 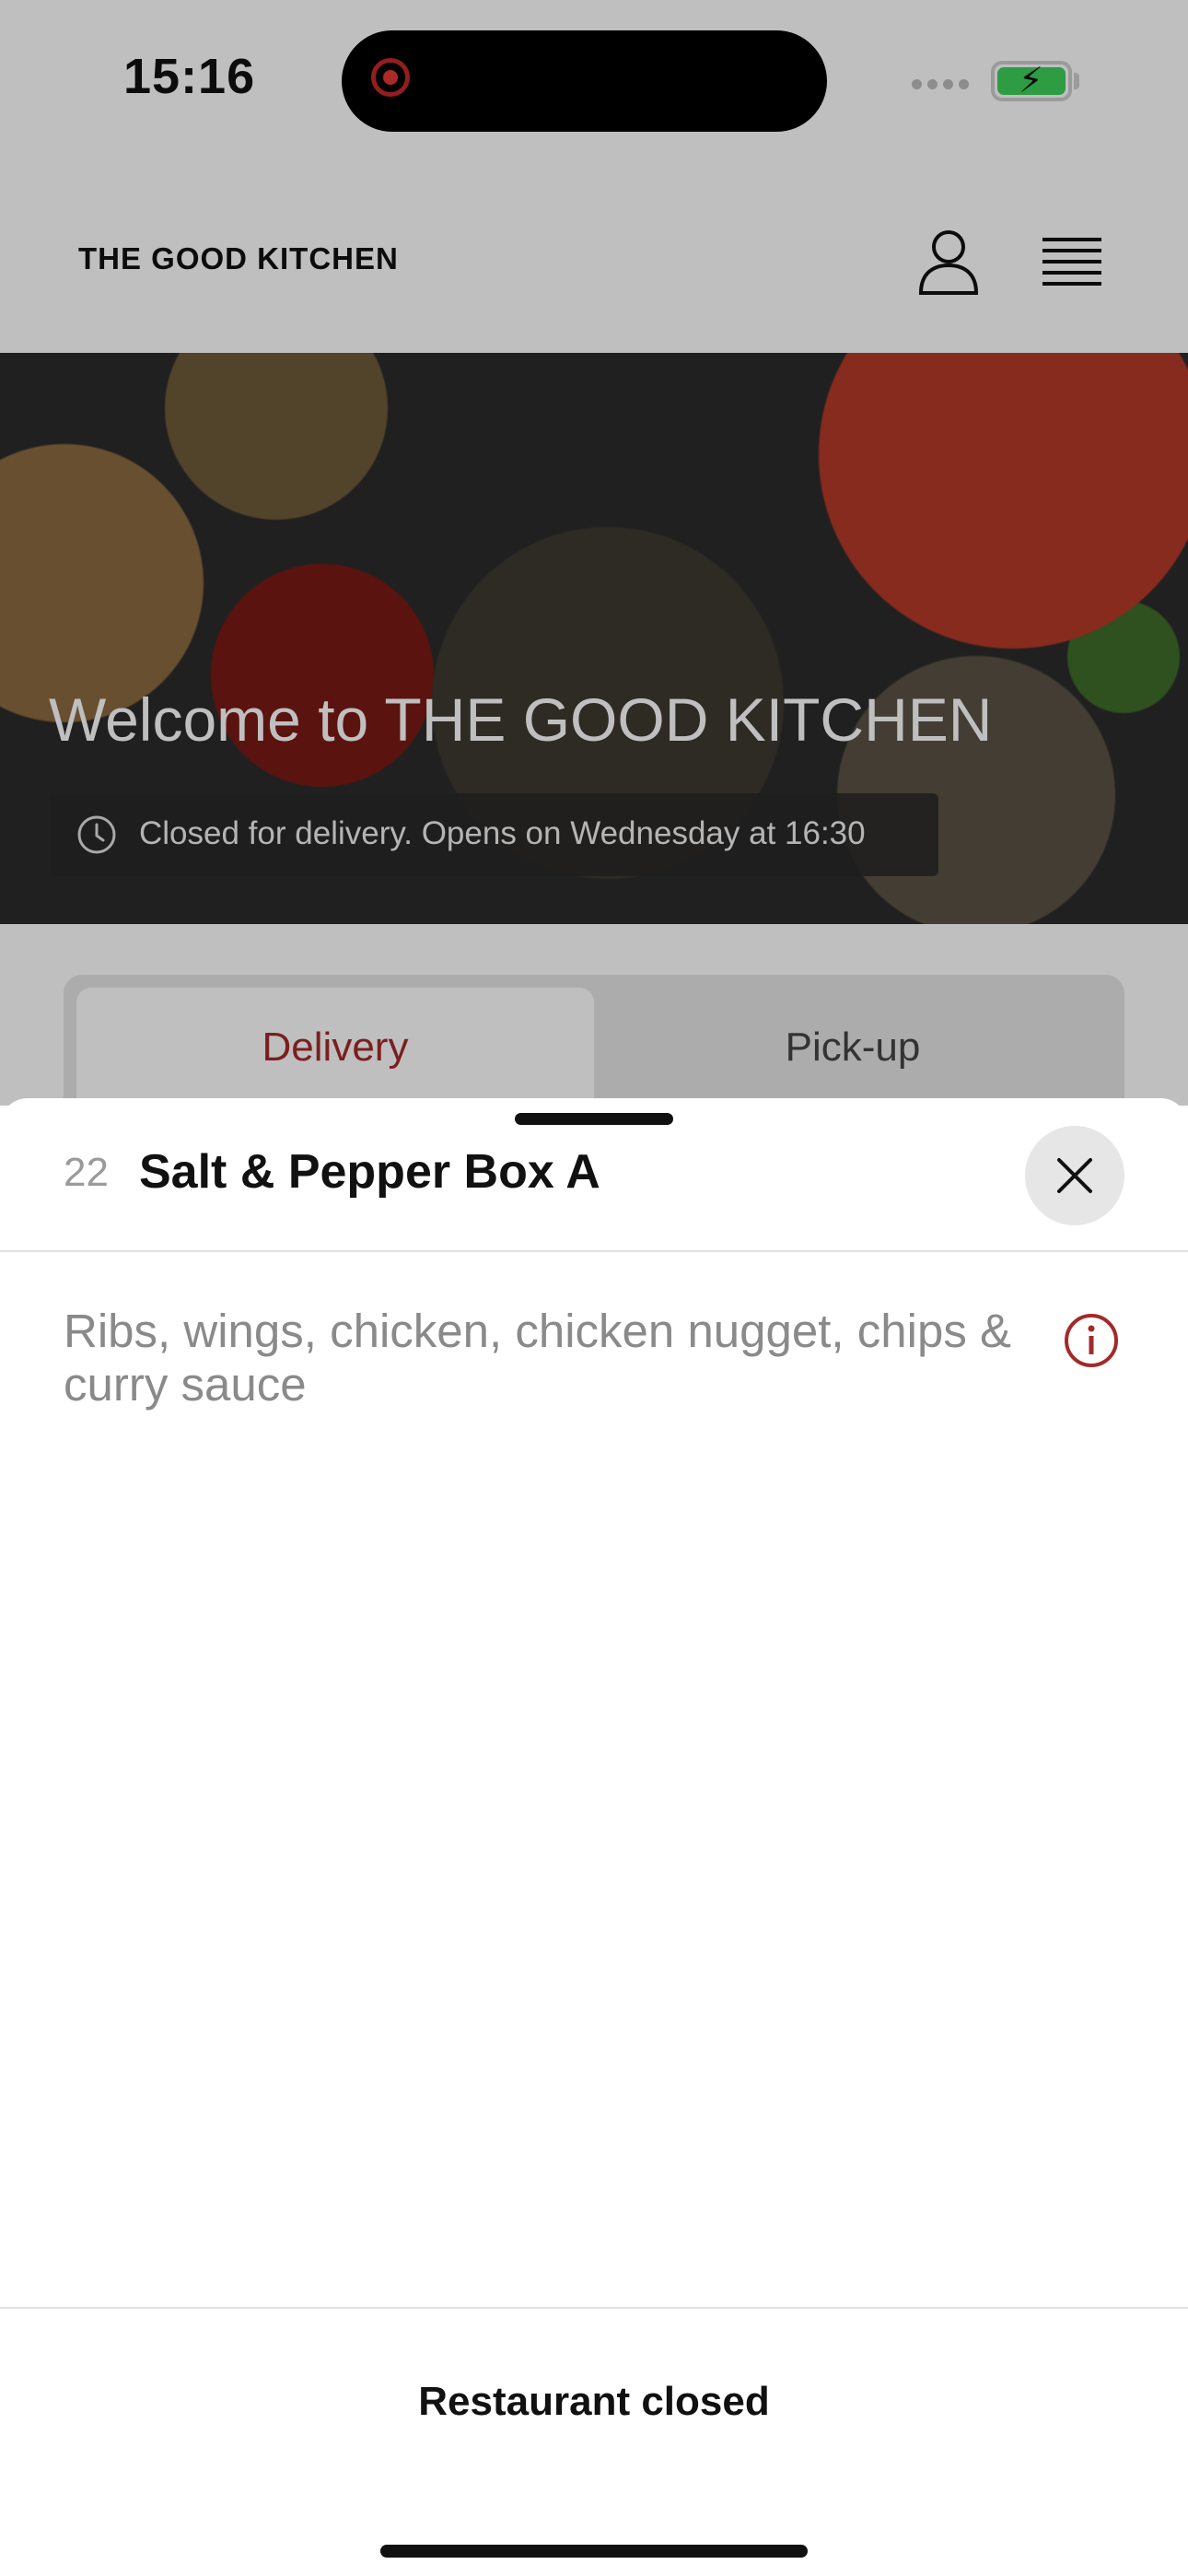 What do you see at coordinates (1091, 1340) in the screenshot?
I see `info-icon` at bounding box center [1091, 1340].